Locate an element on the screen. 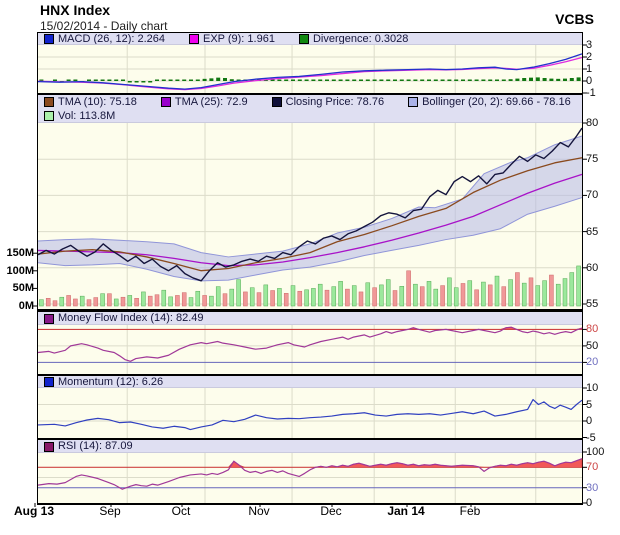 This screenshot has height=535, width=620. price-legend-item: TMA (25): 72.9 is located at coordinates (204, 101).